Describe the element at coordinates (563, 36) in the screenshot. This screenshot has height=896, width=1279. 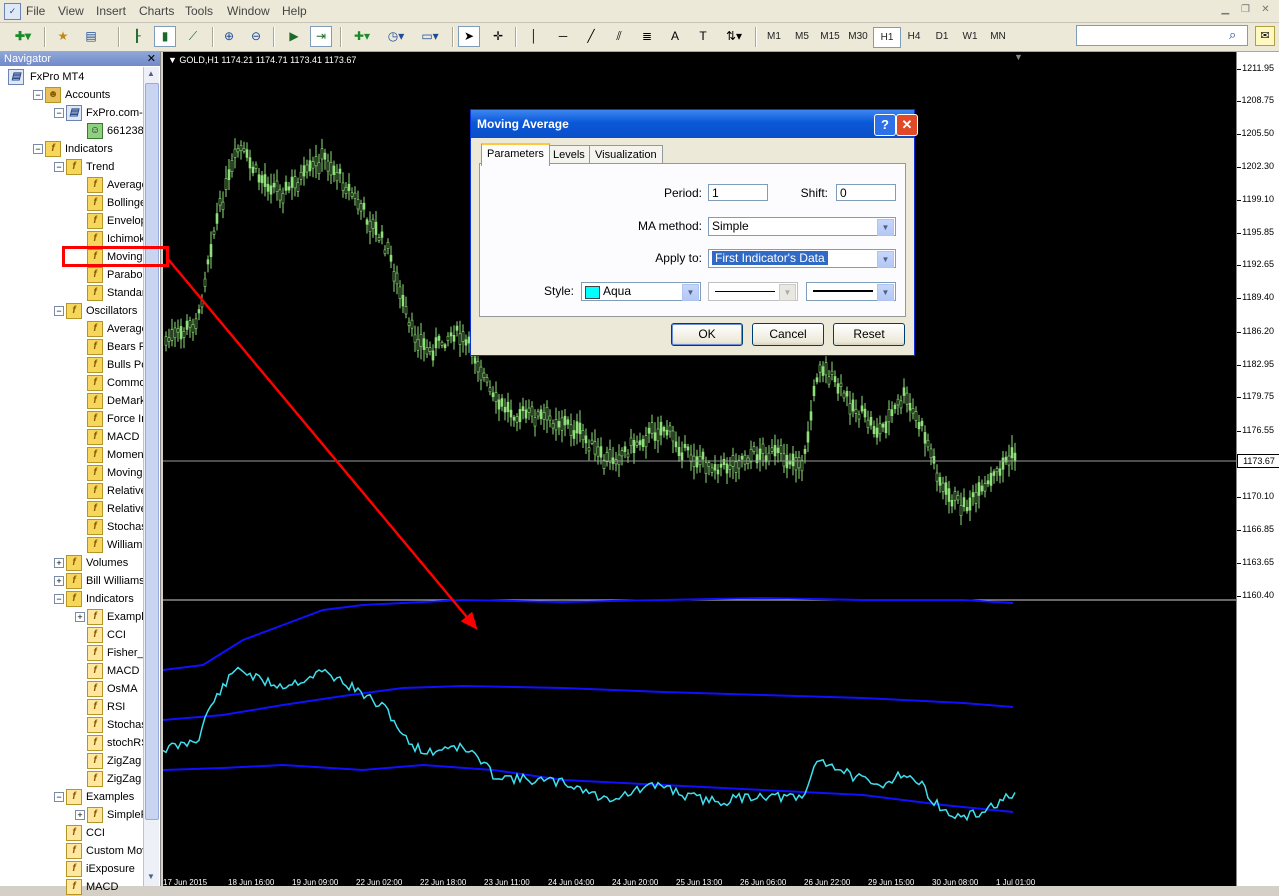
I see `horizontal-line-icon: ─` at that location.